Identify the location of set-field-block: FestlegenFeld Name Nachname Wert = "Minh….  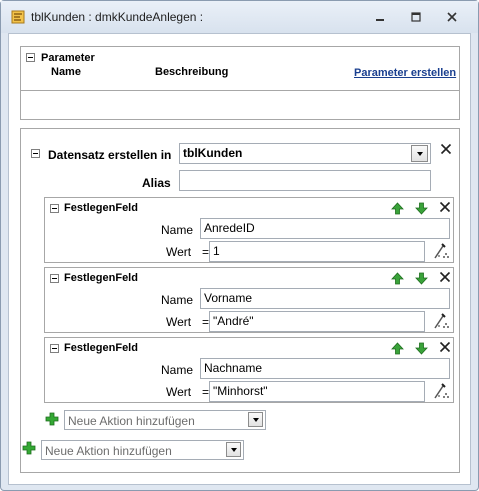
(249, 370).